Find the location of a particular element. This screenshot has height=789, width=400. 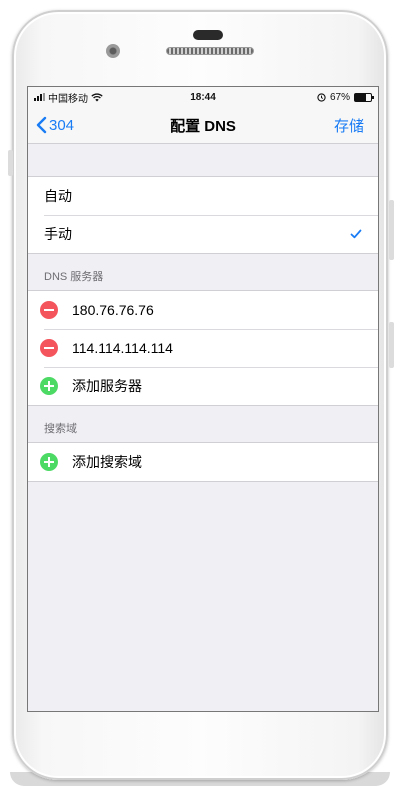

mode-option-auto: 自动 is located at coordinates (203, 196).